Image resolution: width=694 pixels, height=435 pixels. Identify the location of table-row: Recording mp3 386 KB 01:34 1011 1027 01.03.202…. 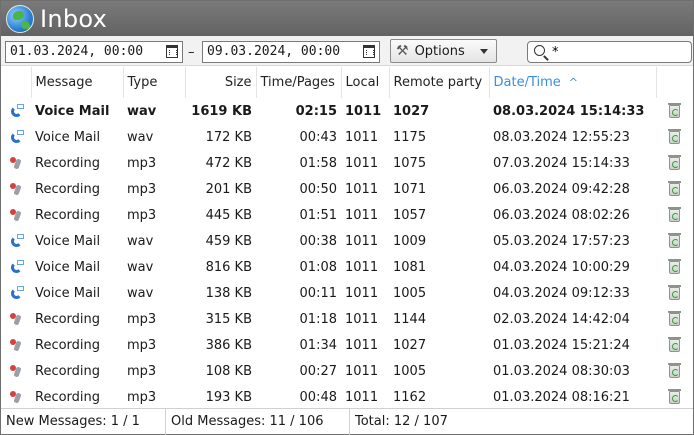
(347, 345).